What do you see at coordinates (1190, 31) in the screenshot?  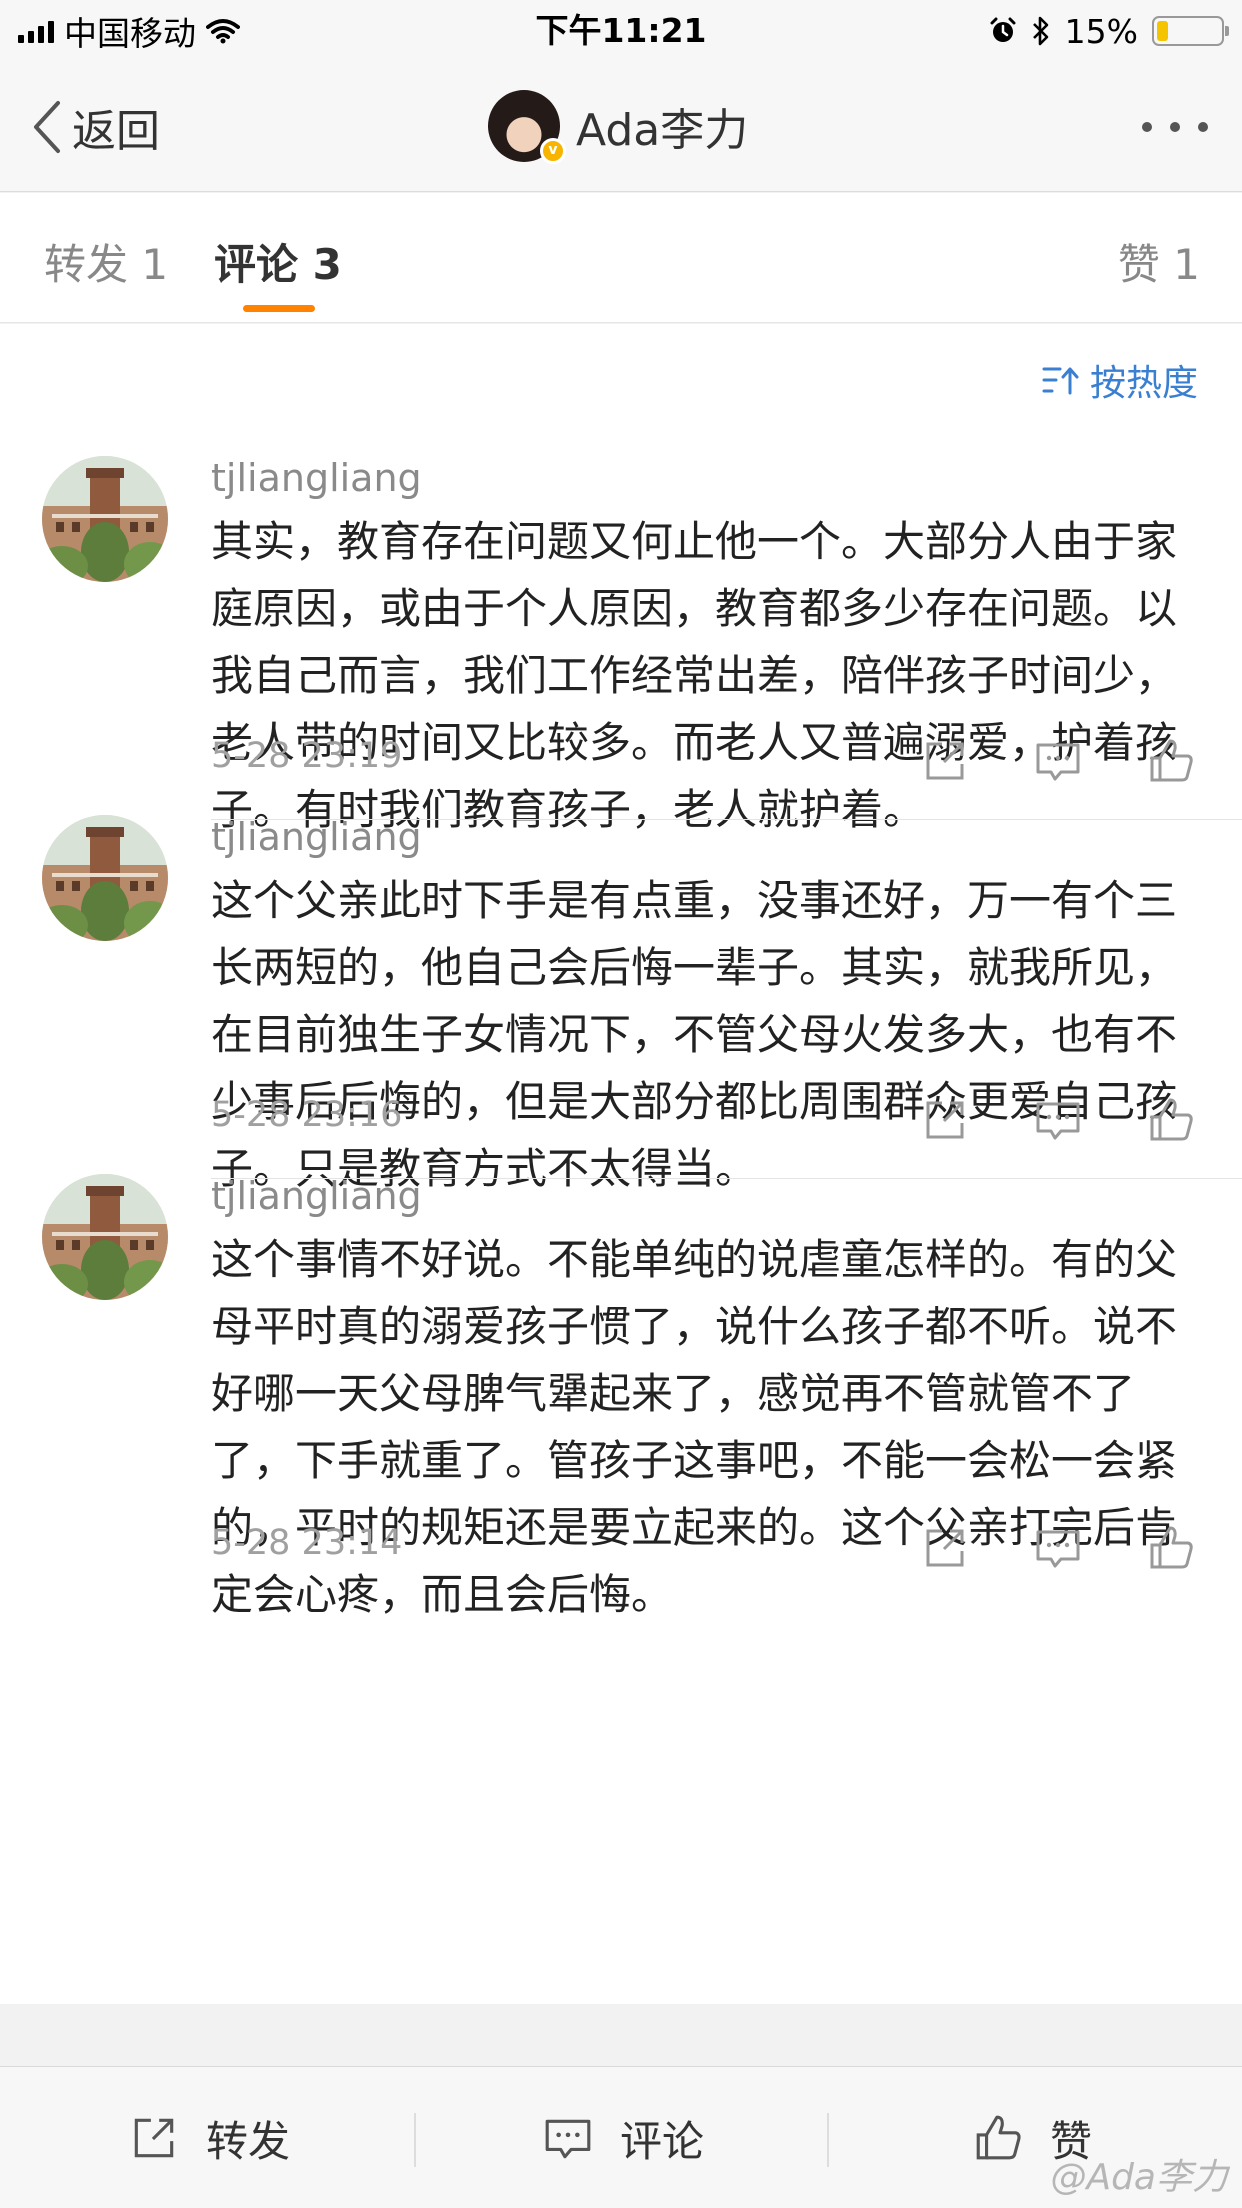 I see `battery-icon` at bounding box center [1190, 31].